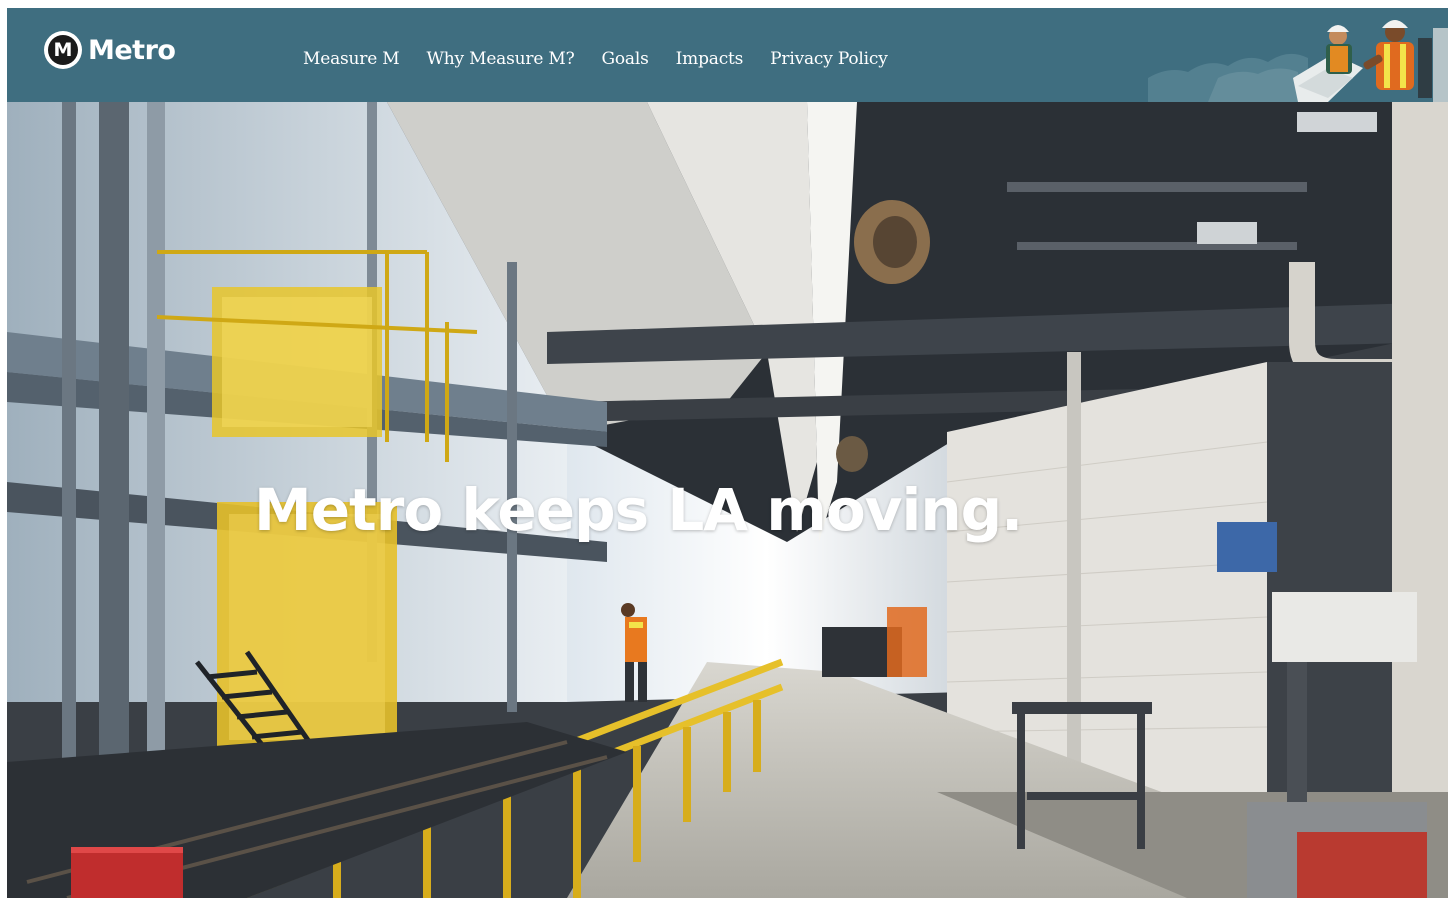 This screenshot has height=898, width=1450. Describe the element at coordinates (1298, 61) in the screenshot. I see `worker-illustration-icon` at that location.